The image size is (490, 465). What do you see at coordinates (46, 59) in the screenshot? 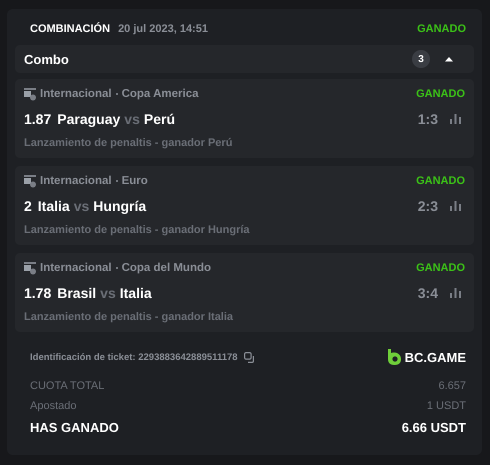
I see `combo-title: Combo` at bounding box center [46, 59].